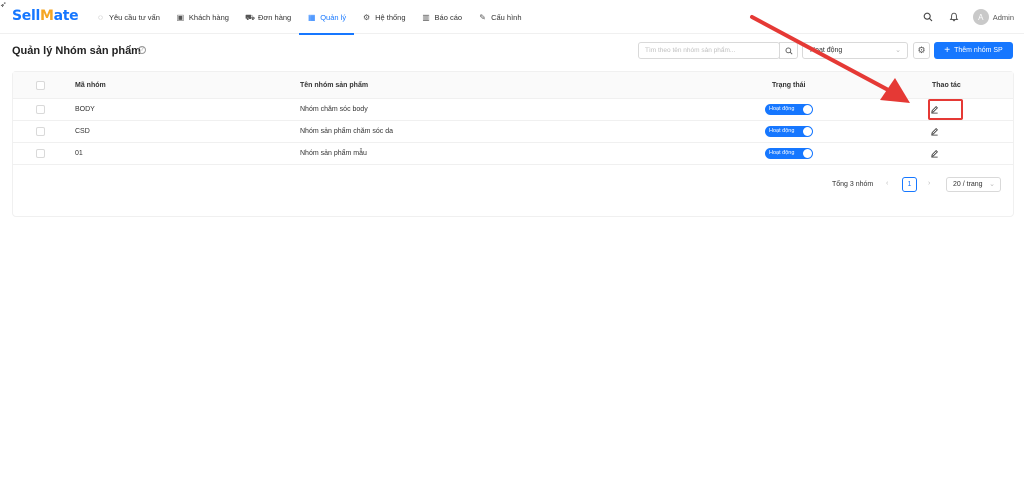  What do you see at coordinates (968, 184) in the screenshot?
I see `page-size-value: 20 / trang` at bounding box center [968, 184].